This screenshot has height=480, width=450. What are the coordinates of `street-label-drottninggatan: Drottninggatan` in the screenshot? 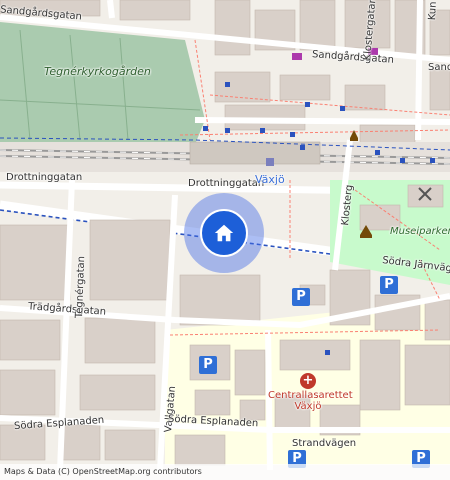 It's located at (44, 177).